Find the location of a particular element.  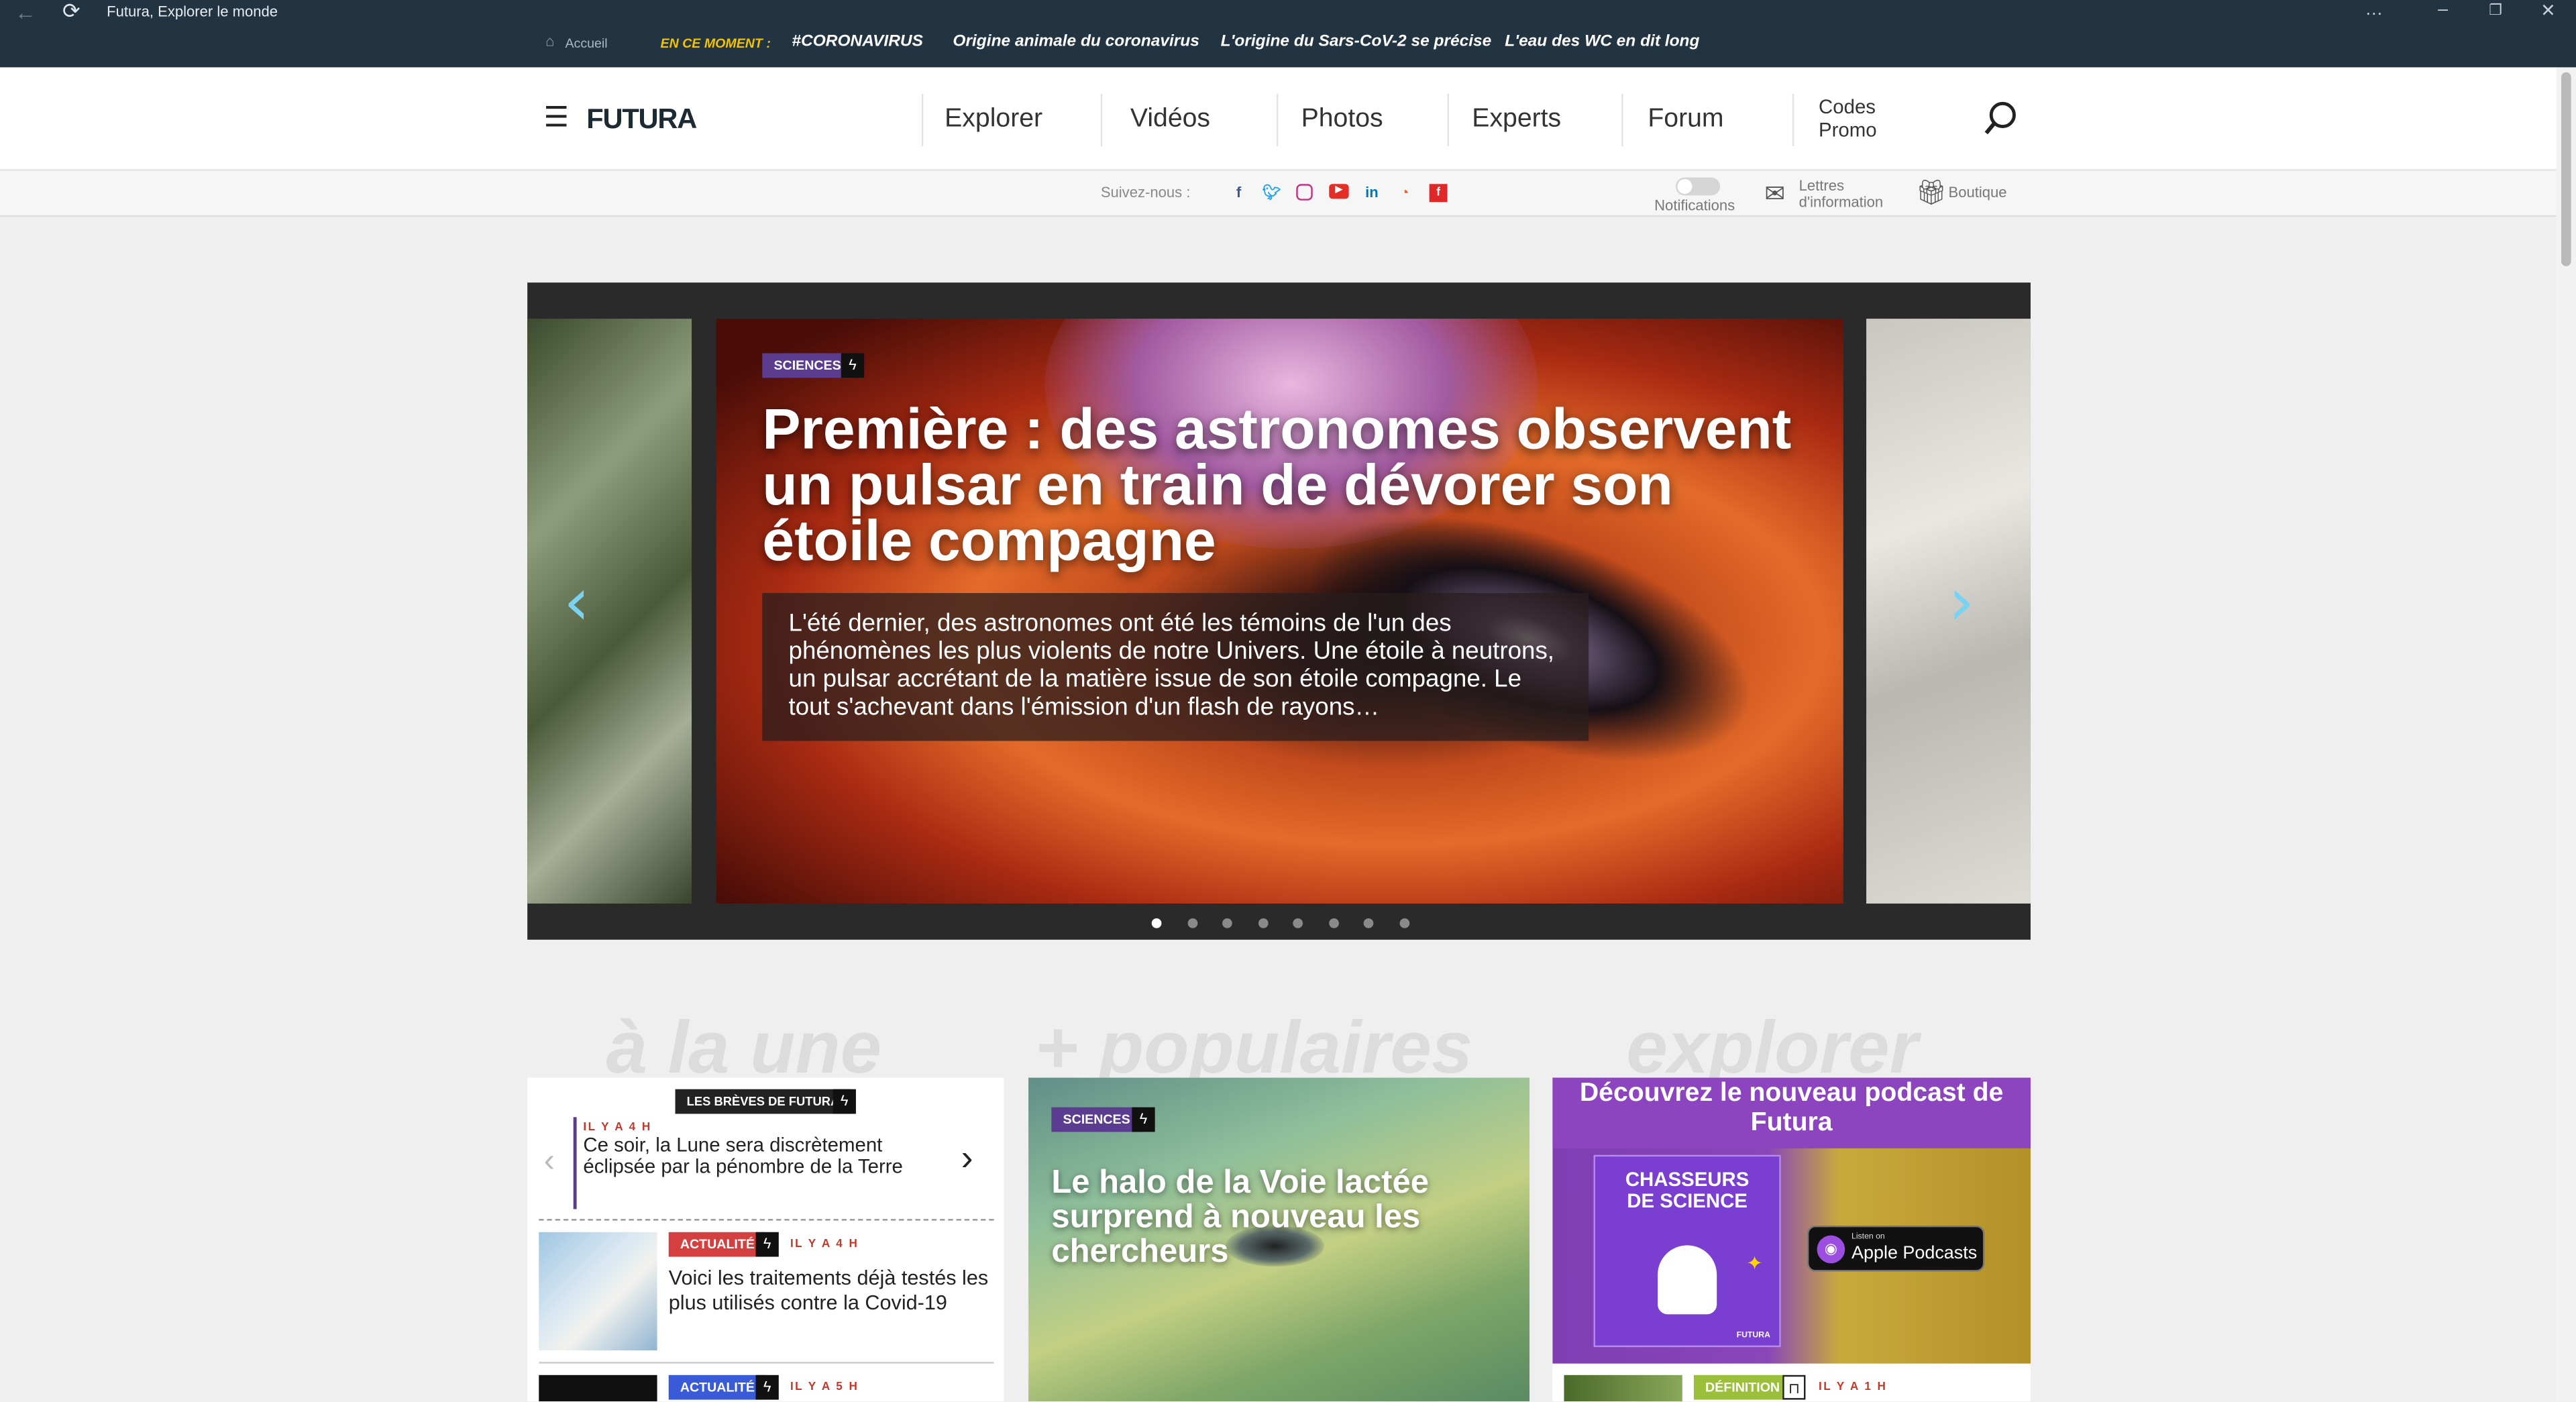

codes-promo-line1: Codes is located at coordinates (1847, 107).